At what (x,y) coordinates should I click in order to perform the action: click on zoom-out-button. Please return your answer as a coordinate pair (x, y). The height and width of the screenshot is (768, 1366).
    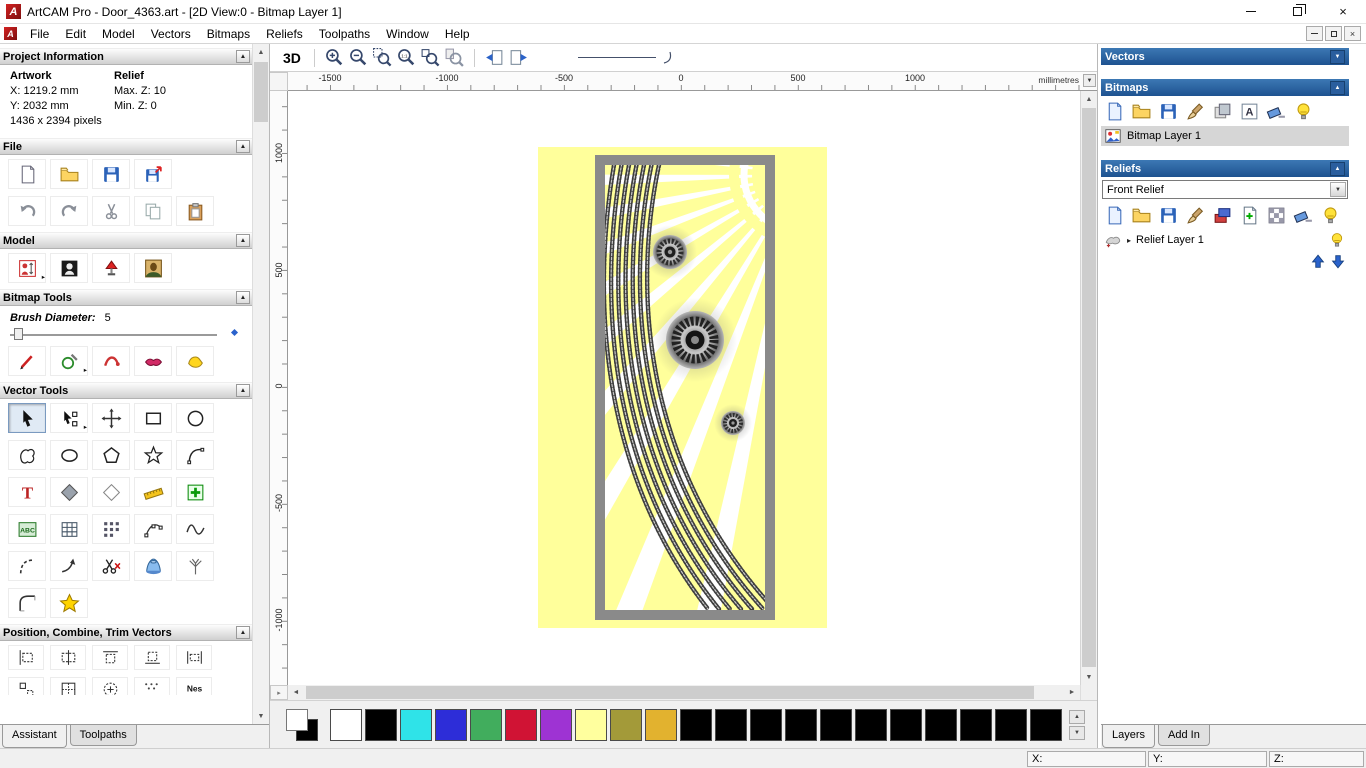
    Looking at the image, I should click on (358, 58).